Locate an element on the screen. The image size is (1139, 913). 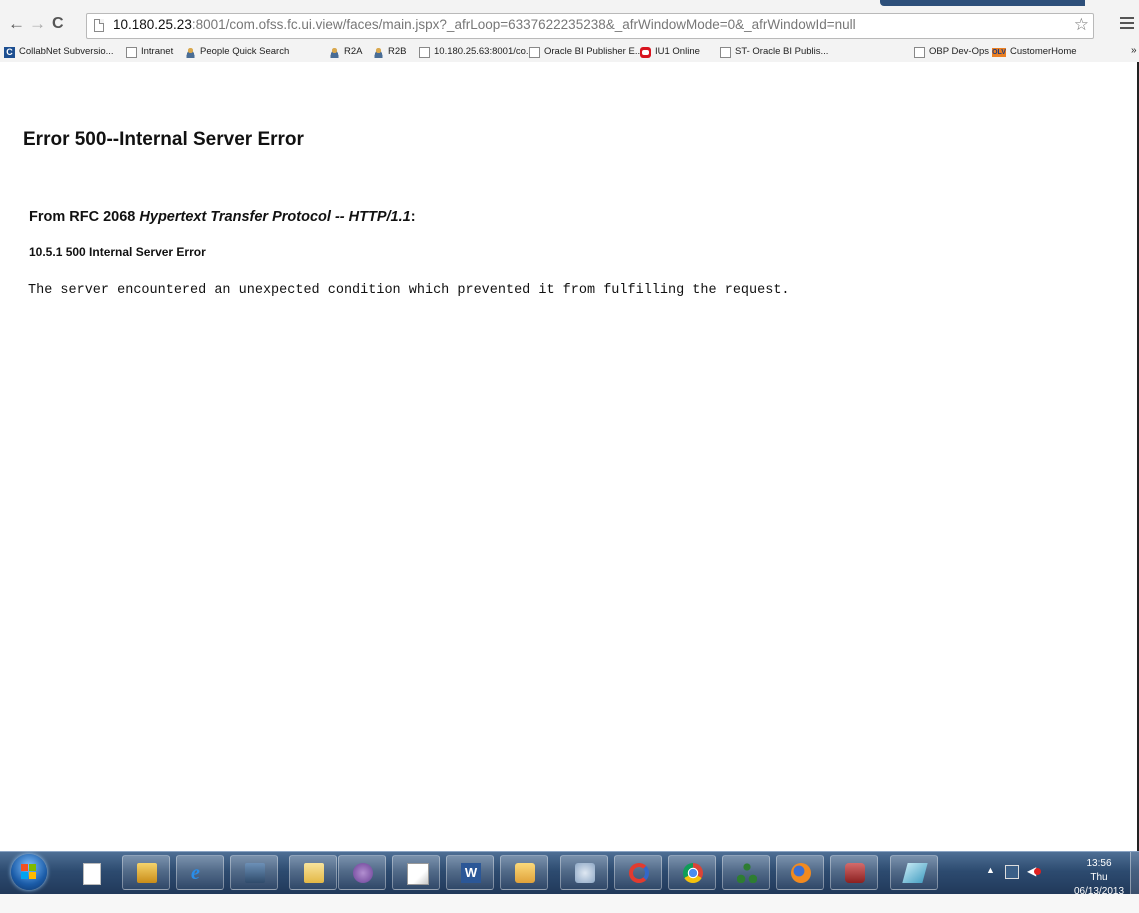
taskbar-bar: e W ▲ ◀ 13:56 Thu 06/13/2013 is located at coordinates (569, 874).